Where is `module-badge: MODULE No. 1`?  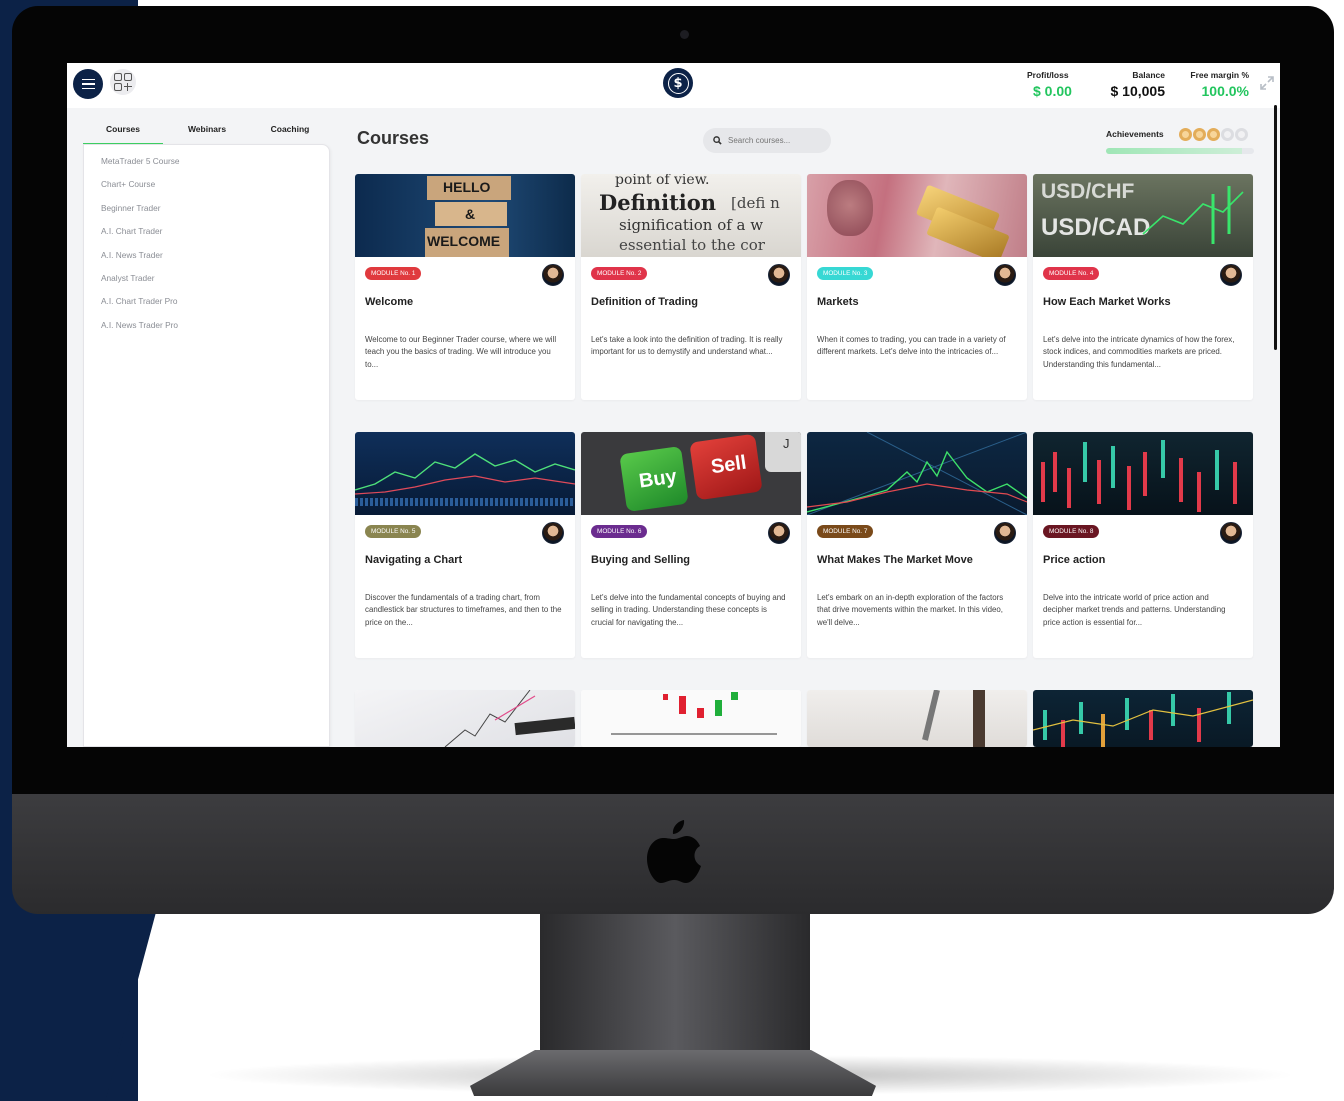 module-badge: MODULE No. 1 is located at coordinates (393, 273).